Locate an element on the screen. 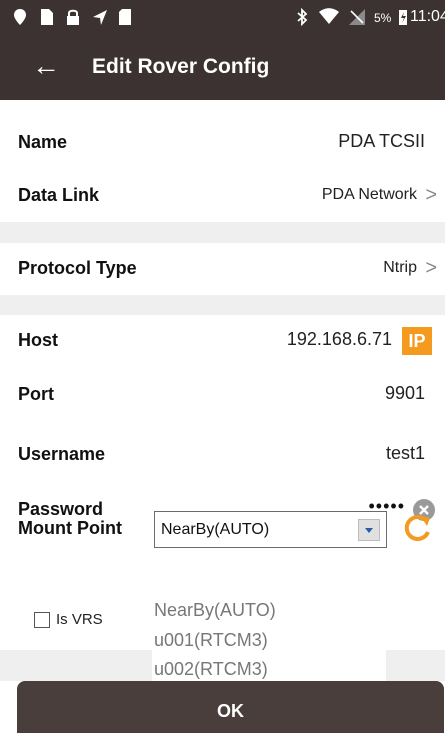  mount-point-selected: NearBy(AUTO) is located at coordinates (215, 529).